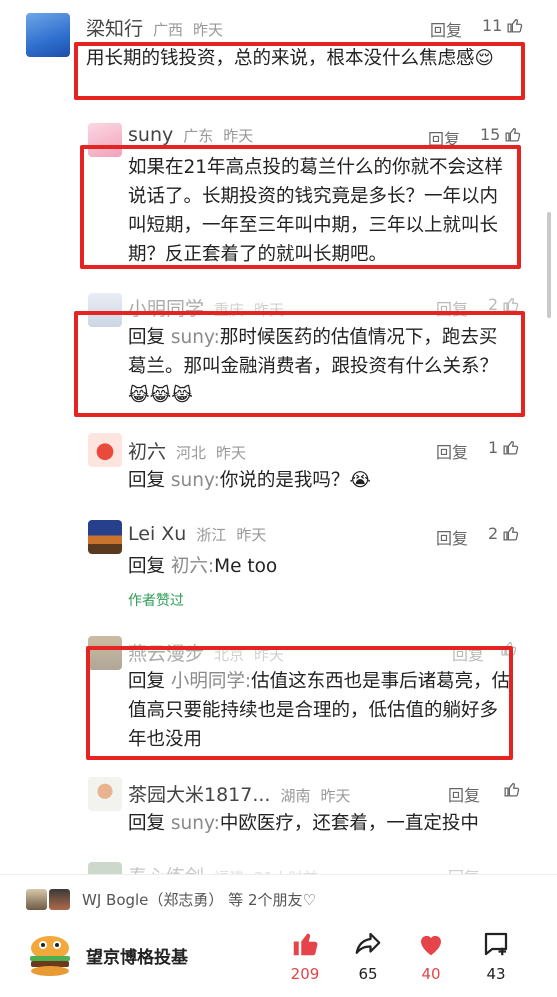 The height and width of the screenshot is (997, 557). I want to click on comment-location: 广西, so click(168, 30).